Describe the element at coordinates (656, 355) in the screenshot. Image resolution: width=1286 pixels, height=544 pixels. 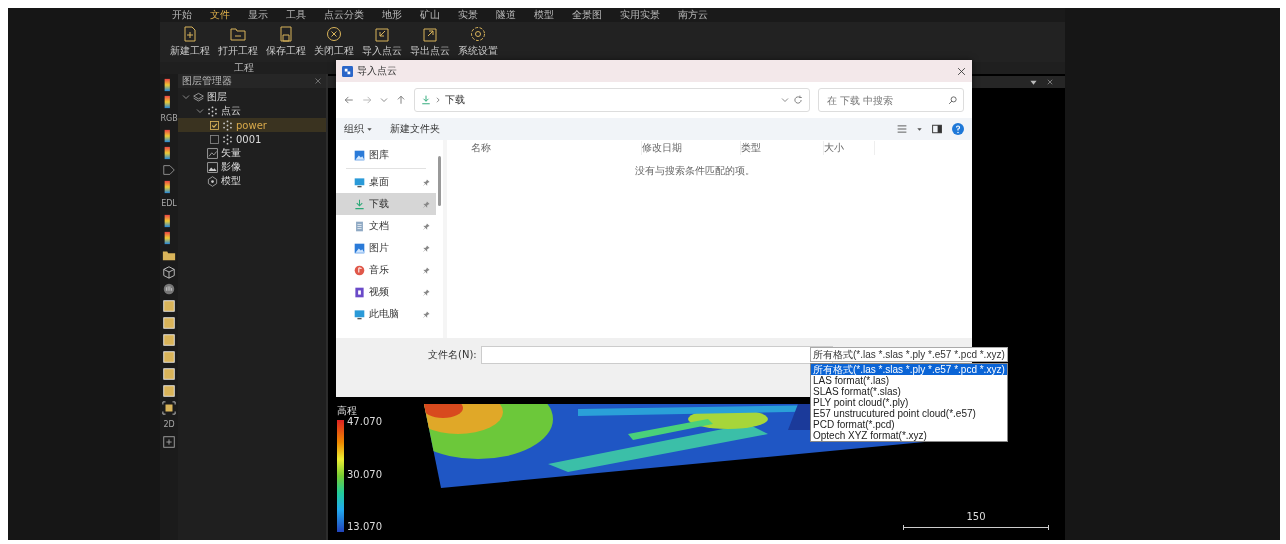
I see `filename-field` at that location.